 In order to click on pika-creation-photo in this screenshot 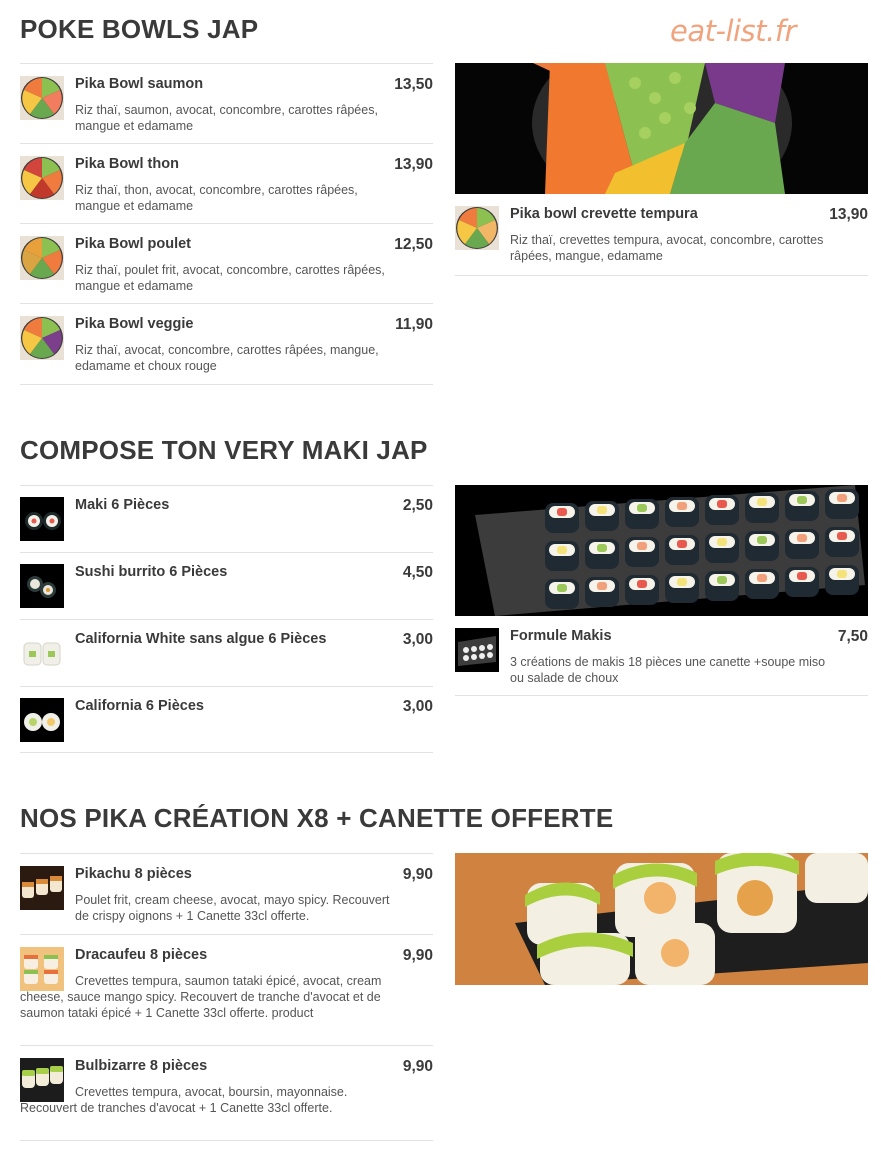, I will do `click(661, 919)`.